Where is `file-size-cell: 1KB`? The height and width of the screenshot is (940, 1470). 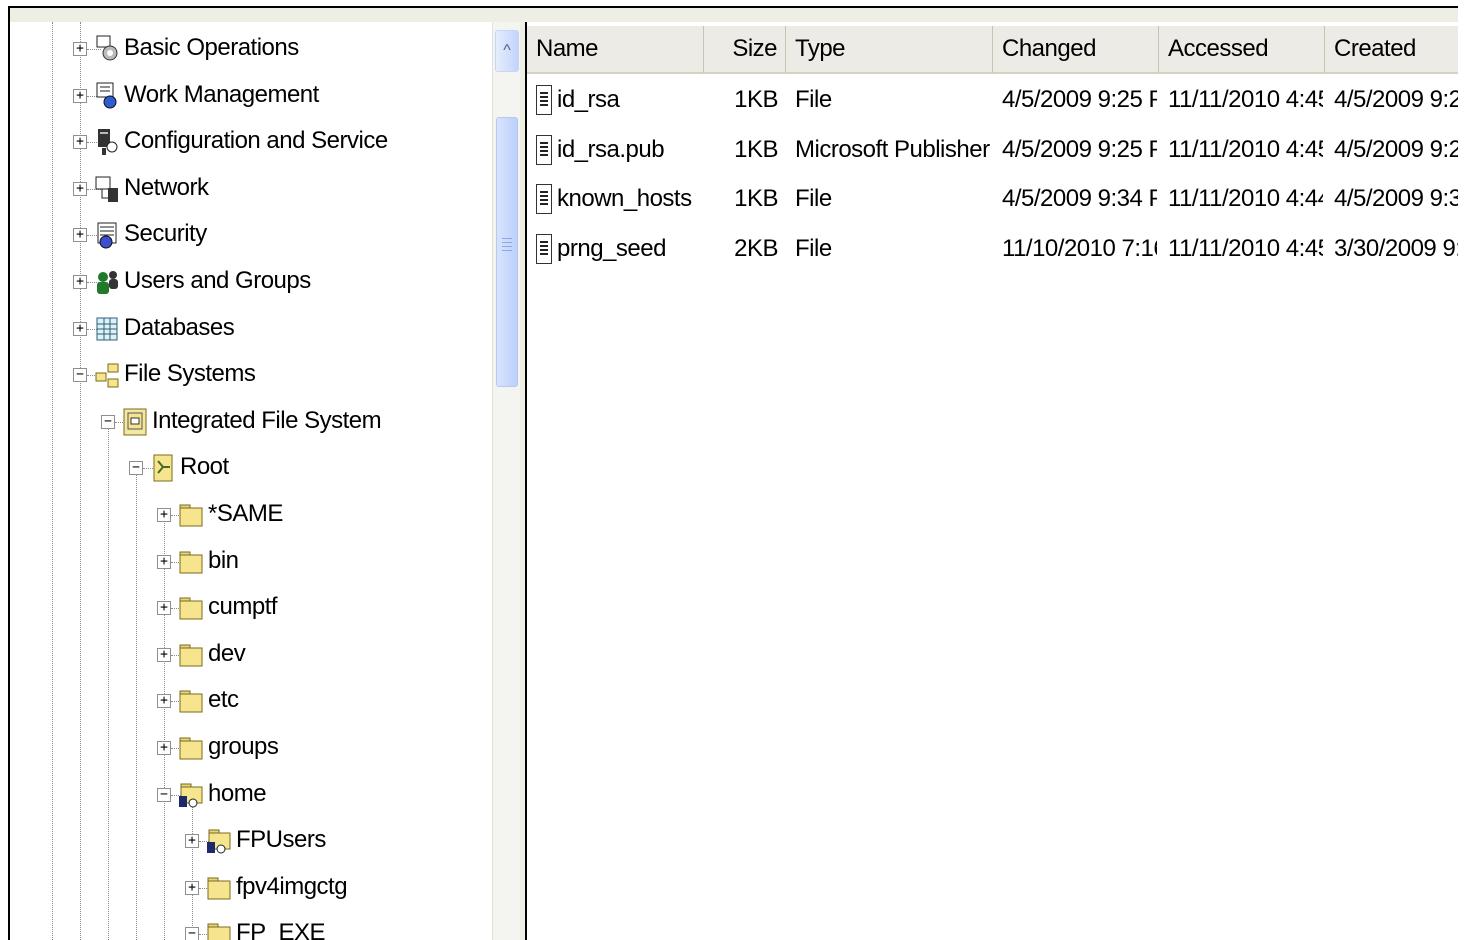
file-size-cell: 1KB is located at coordinates (756, 198).